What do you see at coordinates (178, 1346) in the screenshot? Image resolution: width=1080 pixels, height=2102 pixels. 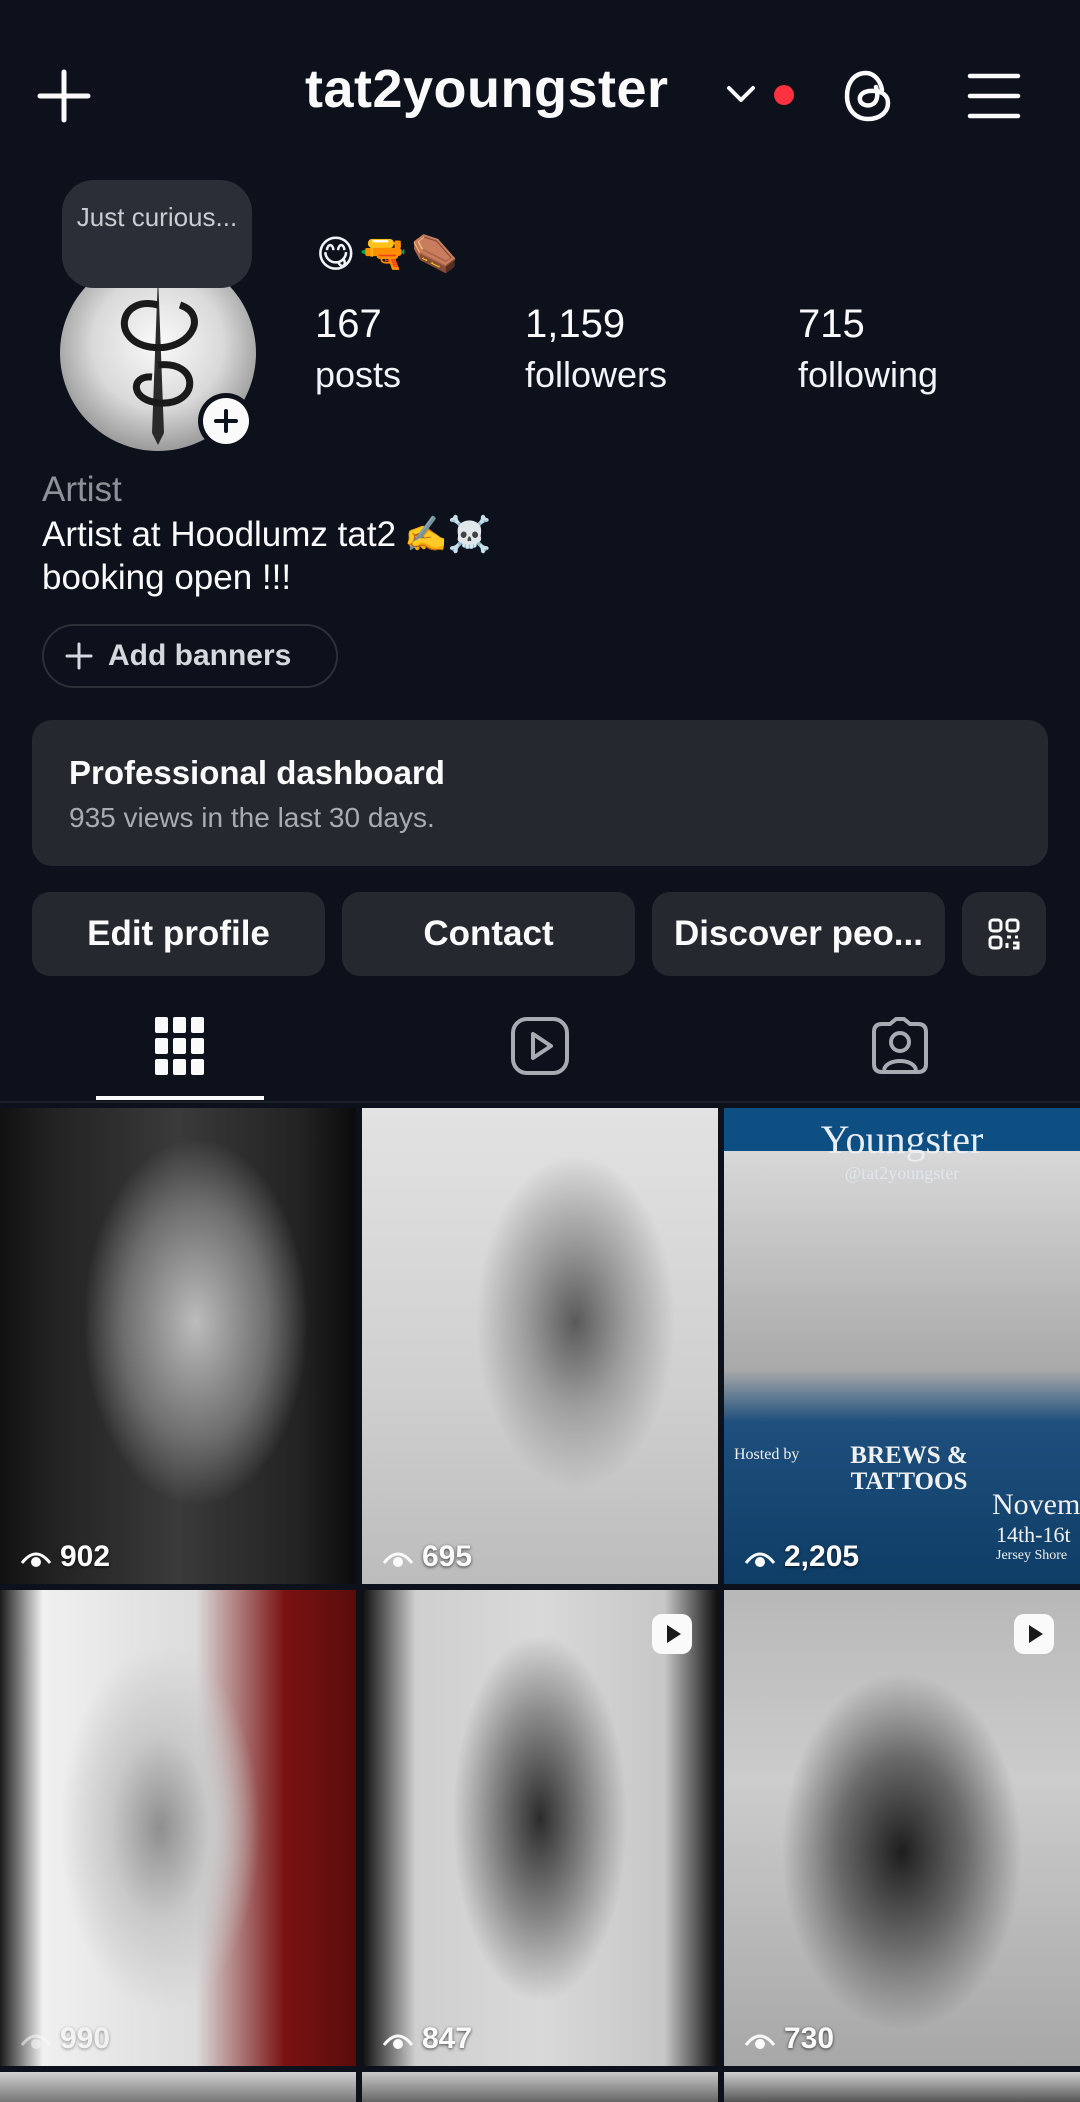 I see `post-tile: 902` at bounding box center [178, 1346].